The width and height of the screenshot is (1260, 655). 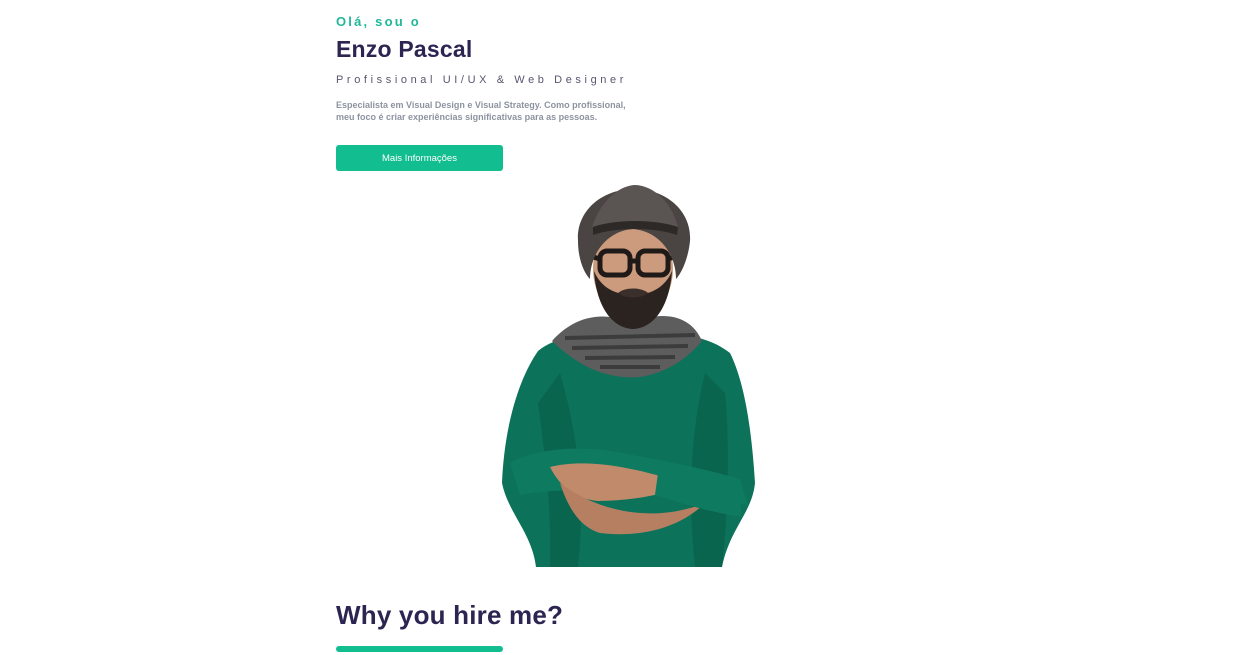 I want to click on hero-greeting: Olá, sou o, so click(x=378, y=21).